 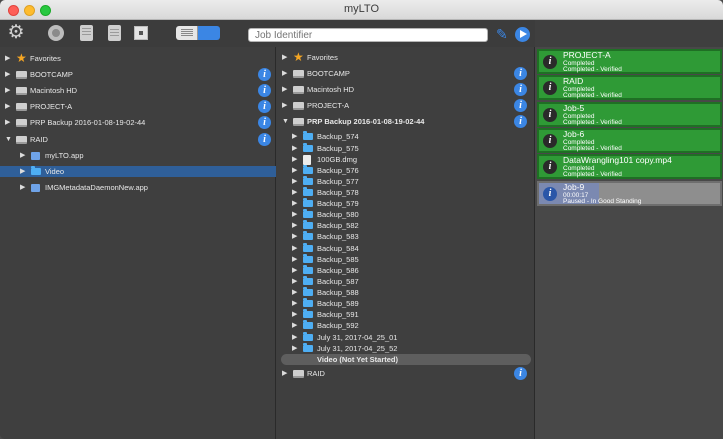 I want to click on tree-row: ▶ Backup_576, so click(x=406, y=170).